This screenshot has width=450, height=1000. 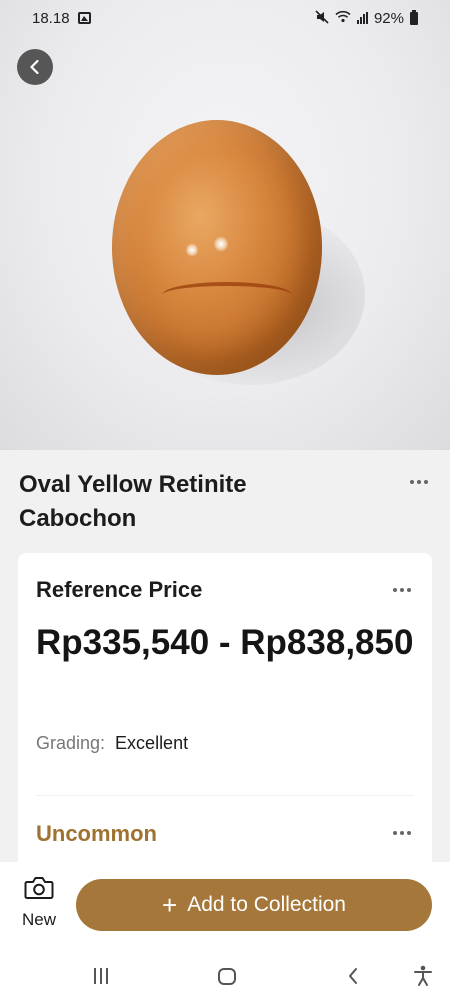 What do you see at coordinates (133, 501) in the screenshot?
I see `product-title: Oval Yellow Retinite Cabochon` at bounding box center [133, 501].